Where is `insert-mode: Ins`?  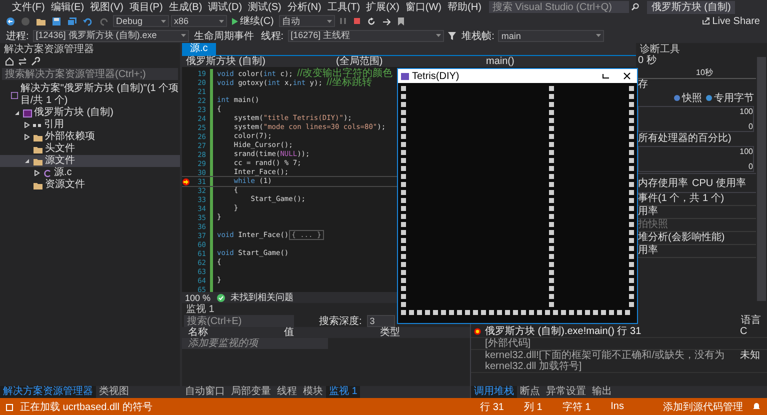 insert-mode: Ins is located at coordinates (617, 406).